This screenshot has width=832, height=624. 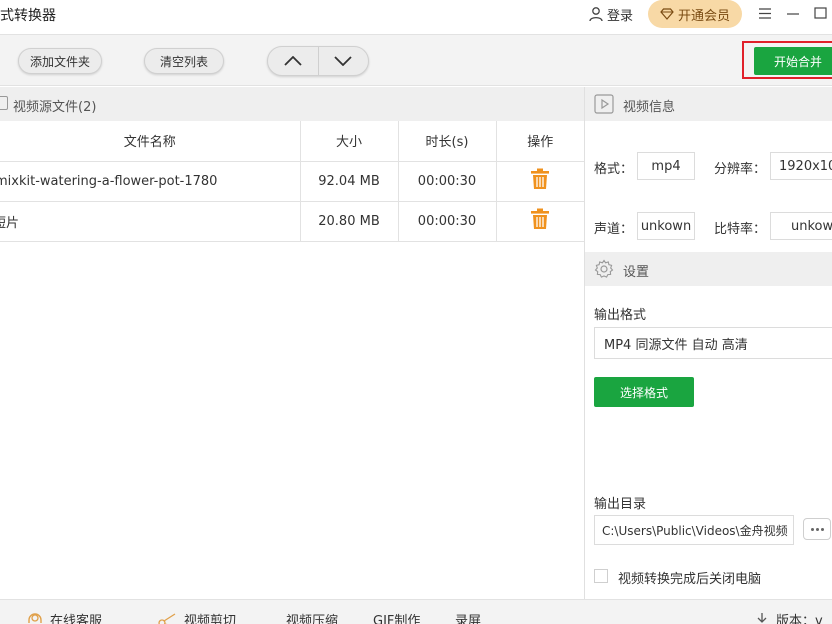 I want to click on table-header-row: 文件名称 大小 时长(s) 操作, so click(x=292, y=141).